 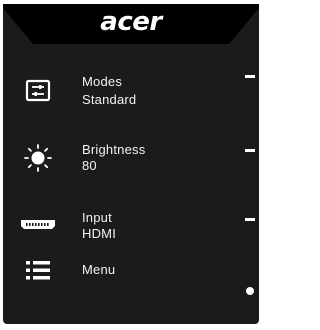 What do you see at coordinates (250, 291) in the screenshot?
I see `key-dot-icon` at bounding box center [250, 291].